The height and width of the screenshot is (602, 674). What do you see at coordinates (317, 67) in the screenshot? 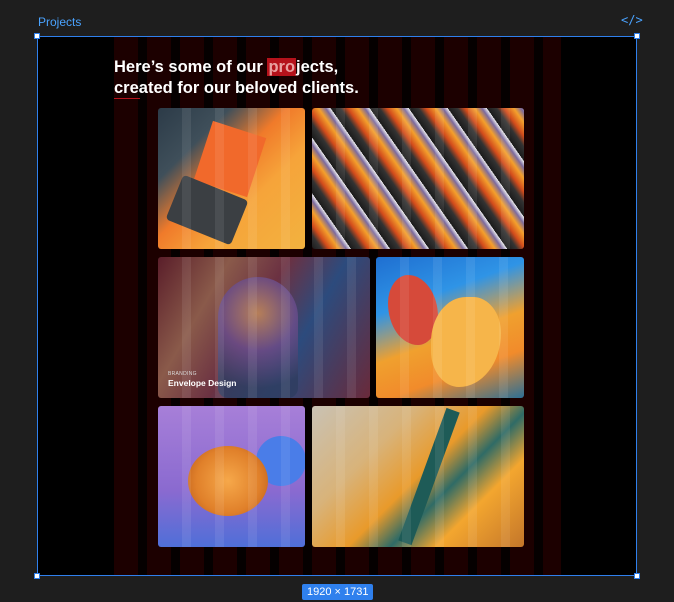
I see `headline-suffix: jects,` at bounding box center [317, 67].